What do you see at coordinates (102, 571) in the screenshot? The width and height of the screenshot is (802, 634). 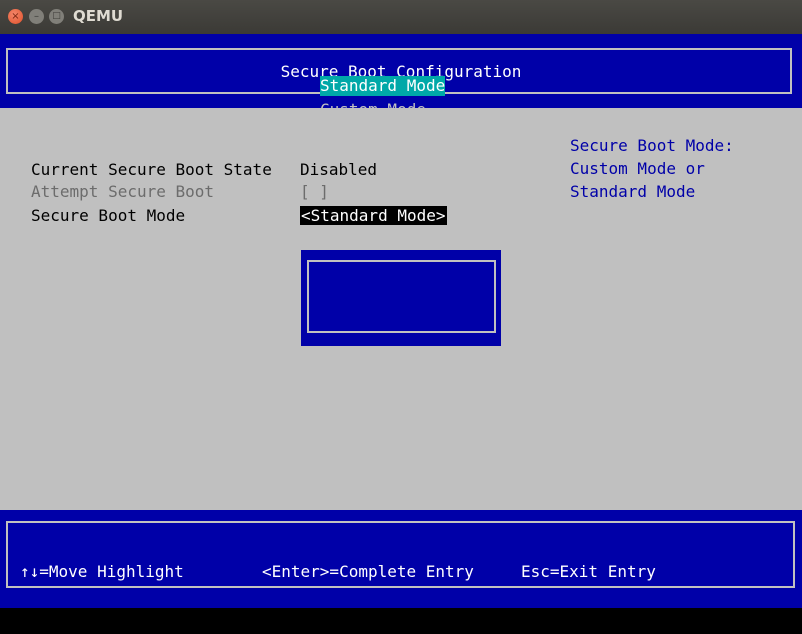 I see `move-highlight-hint: ↑↓=Move Highlight` at bounding box center [102, 571].